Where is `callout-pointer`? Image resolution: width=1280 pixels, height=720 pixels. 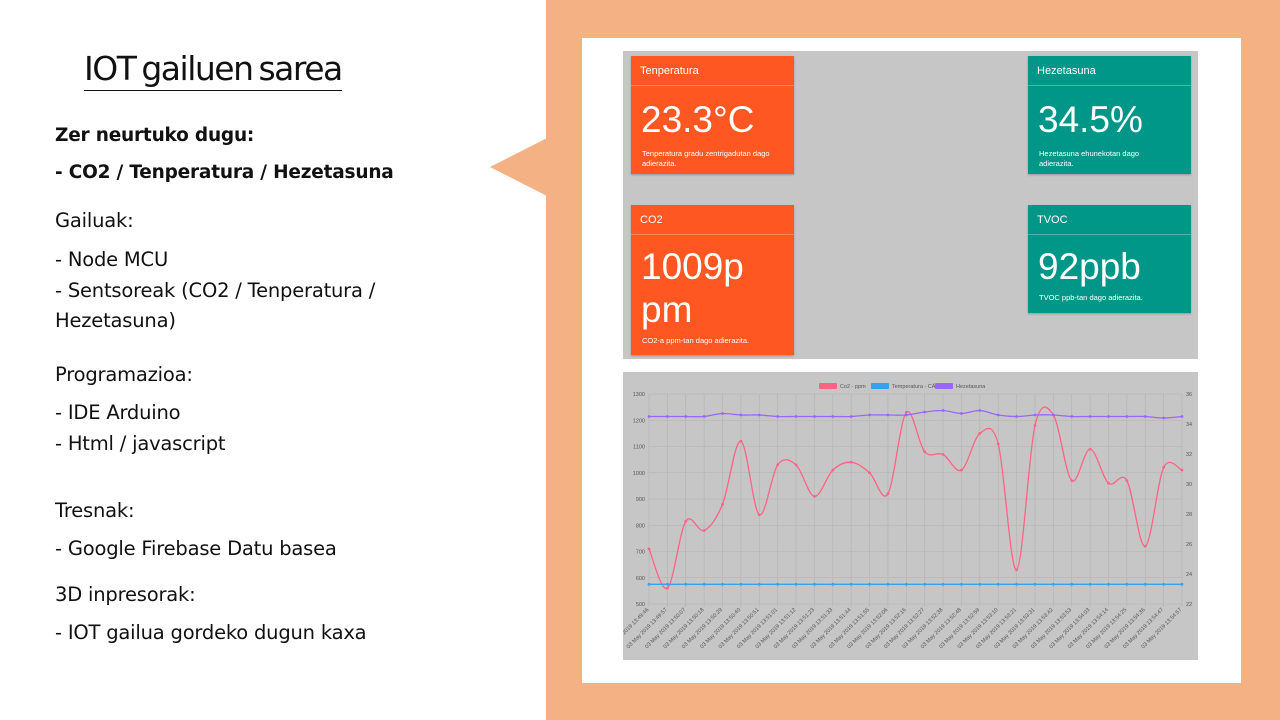
callout-pointer is located at coordinates (518, 167).